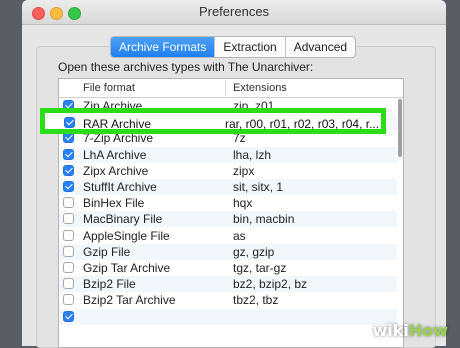 The width and height of the screenshot is (460, 348). Describe the element at coordinates (163, 47) in the screenshot. I see `tab-archive-formats: Archive Formats` at that location.